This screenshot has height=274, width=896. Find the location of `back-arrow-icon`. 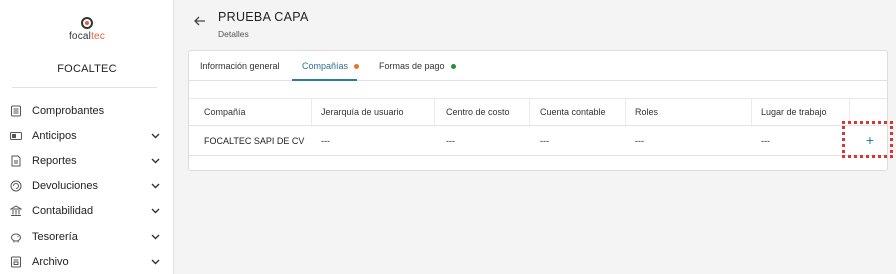

back-arrow-icon is located at coordinates (201, 22).